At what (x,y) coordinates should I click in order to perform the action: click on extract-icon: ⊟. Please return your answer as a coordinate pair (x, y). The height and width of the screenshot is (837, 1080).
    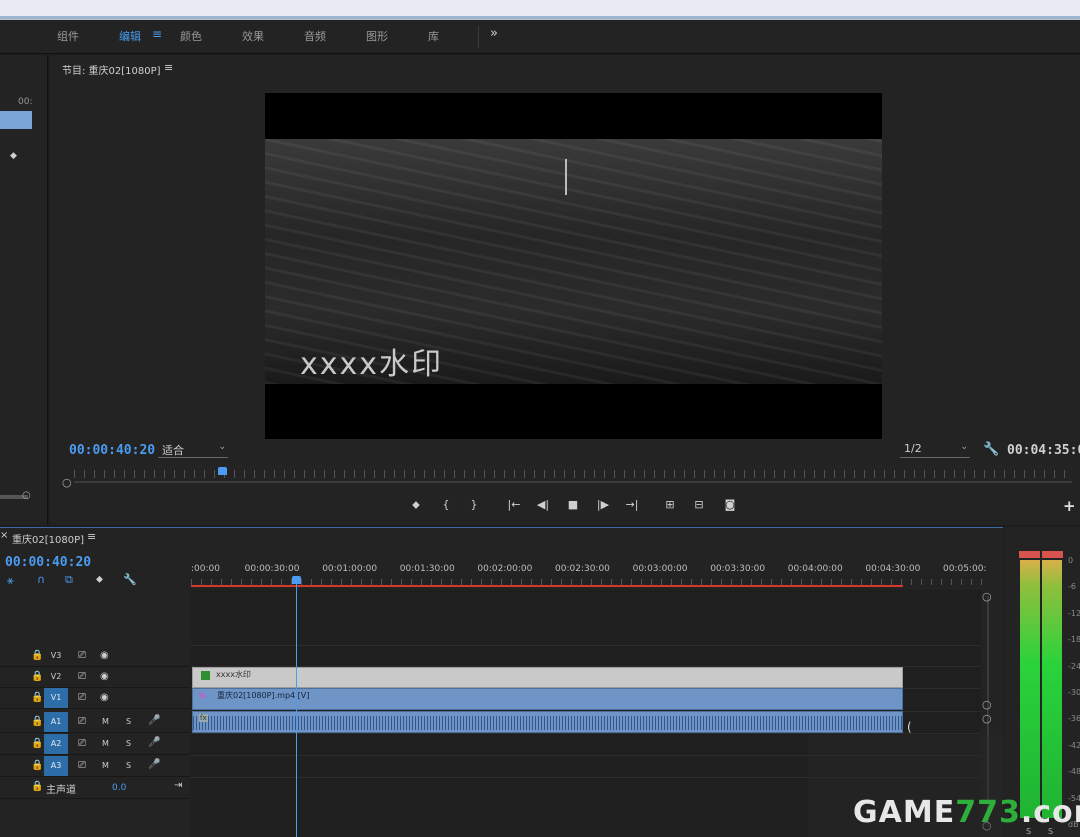
    Looking at the image, I should click on (699, 505).